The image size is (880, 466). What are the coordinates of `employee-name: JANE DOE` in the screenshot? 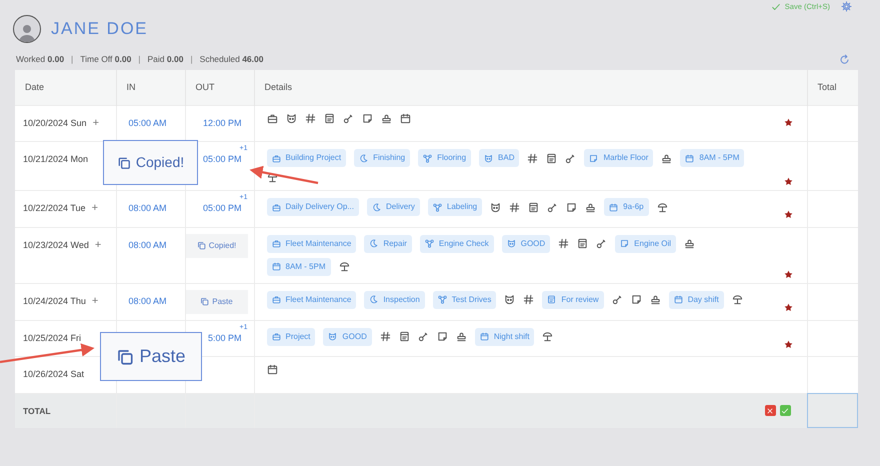 It's located at (99, 29).